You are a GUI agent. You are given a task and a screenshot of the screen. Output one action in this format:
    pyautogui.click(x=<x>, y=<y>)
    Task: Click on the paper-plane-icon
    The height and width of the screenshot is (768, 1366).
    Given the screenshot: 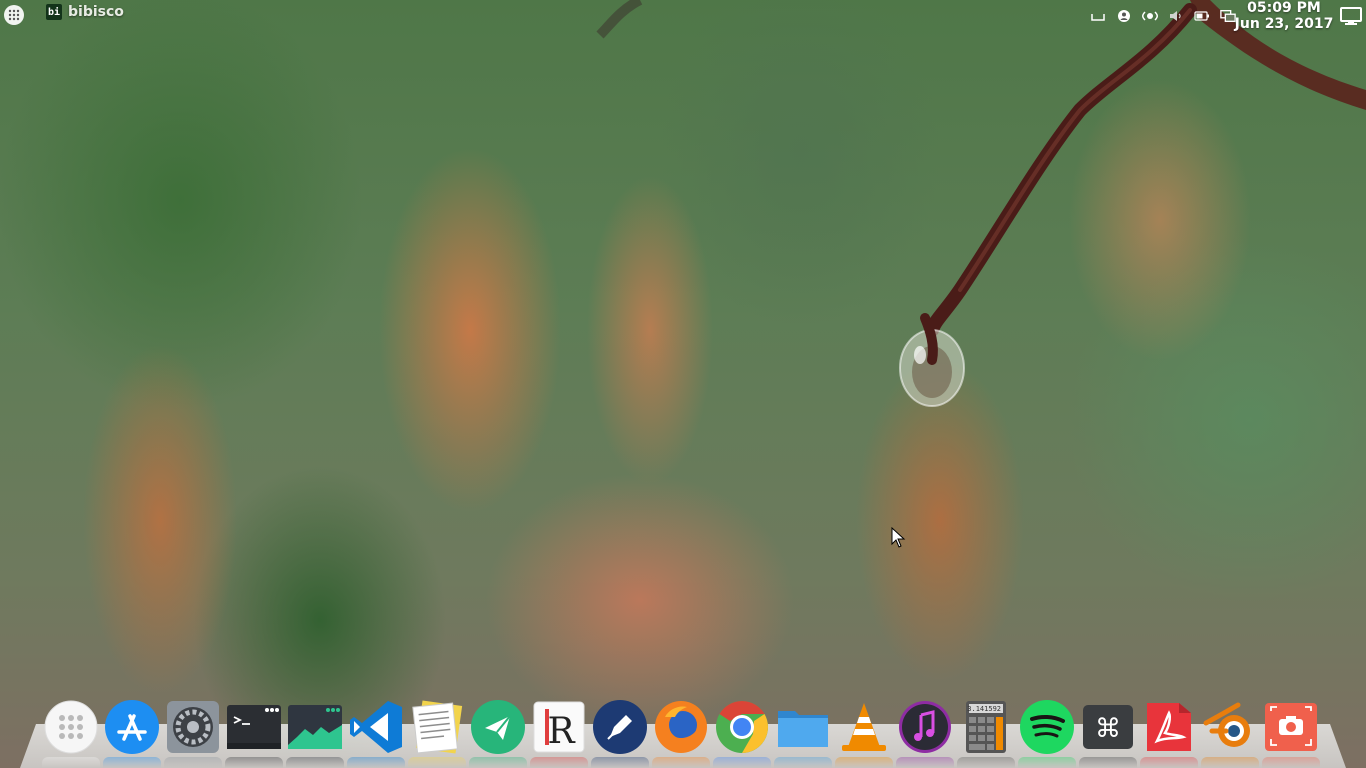 What is the action you would take?
    pyautogui.click(x=498, y=727)
    